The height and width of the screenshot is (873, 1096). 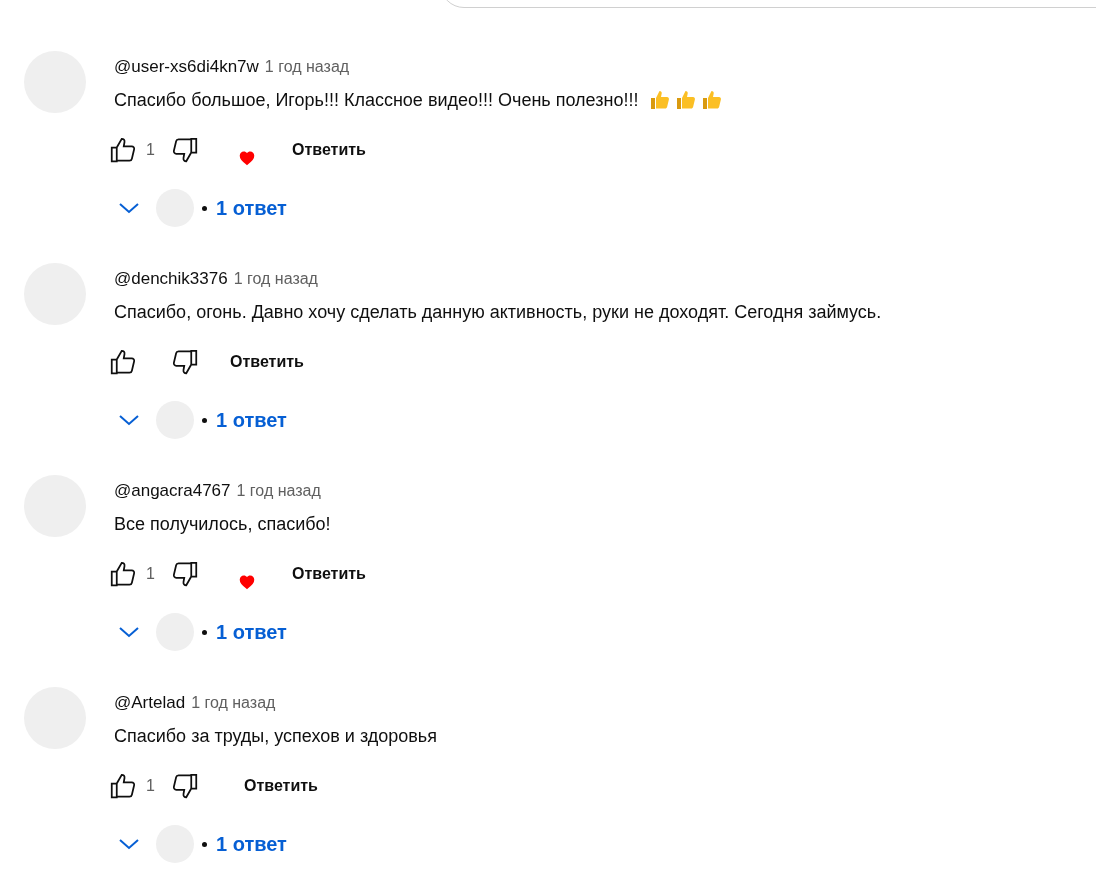 What do you see at coordinates (172, 491) in the screenshot?
I see `comment-author: @angacra4767` at bounding box center [172, 491].